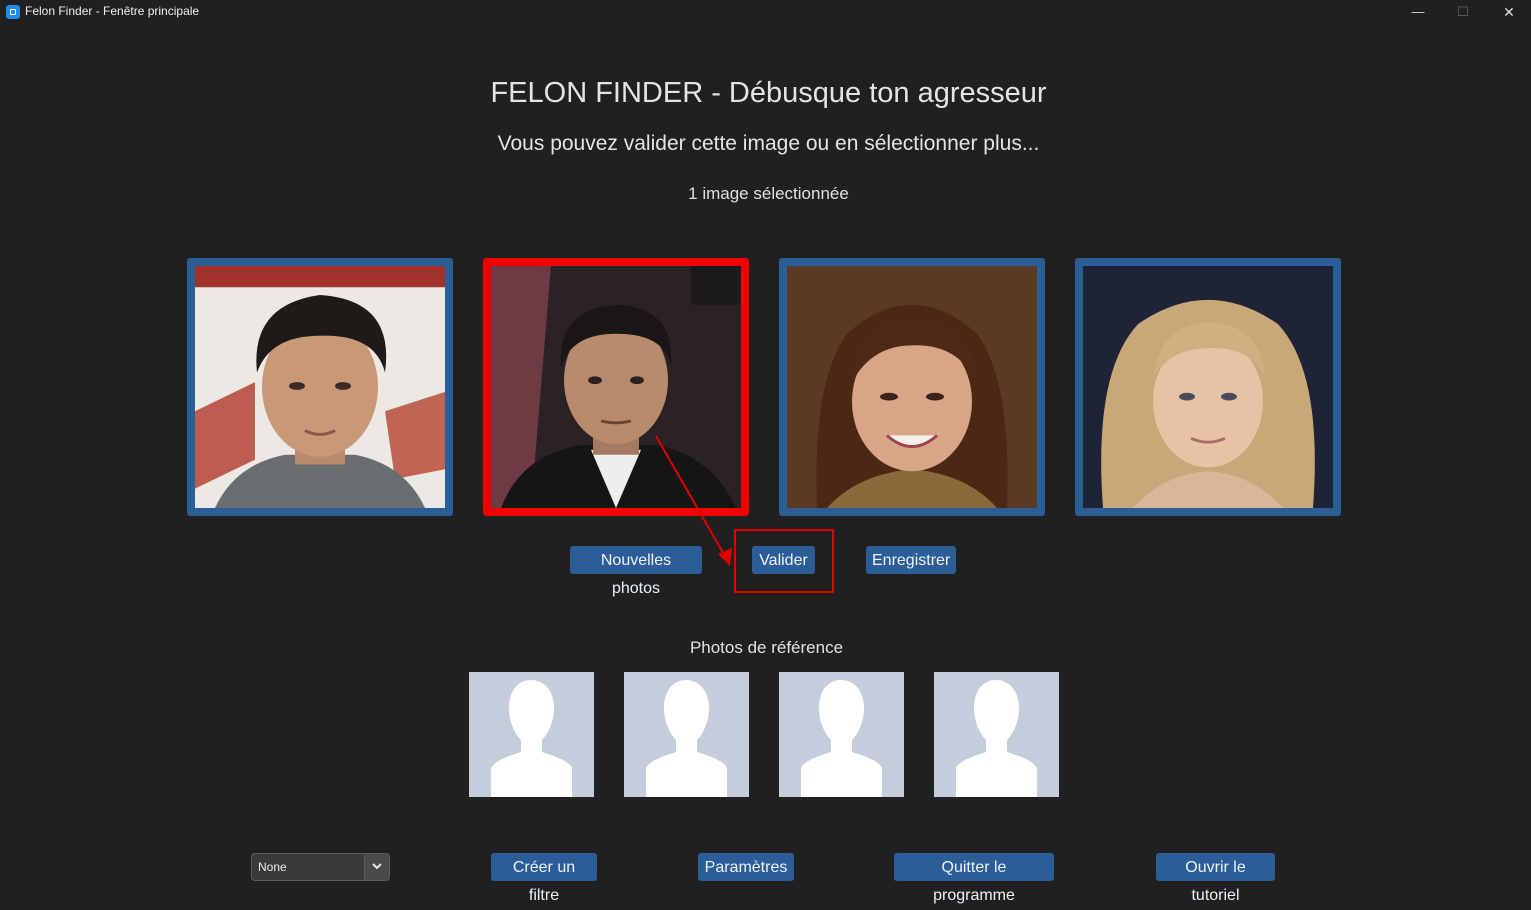  What do you see at coordinates (636, 571) in the screenshot?
I see `new-photos-button: Nouvelles photos` at bounding box center [636, 571].